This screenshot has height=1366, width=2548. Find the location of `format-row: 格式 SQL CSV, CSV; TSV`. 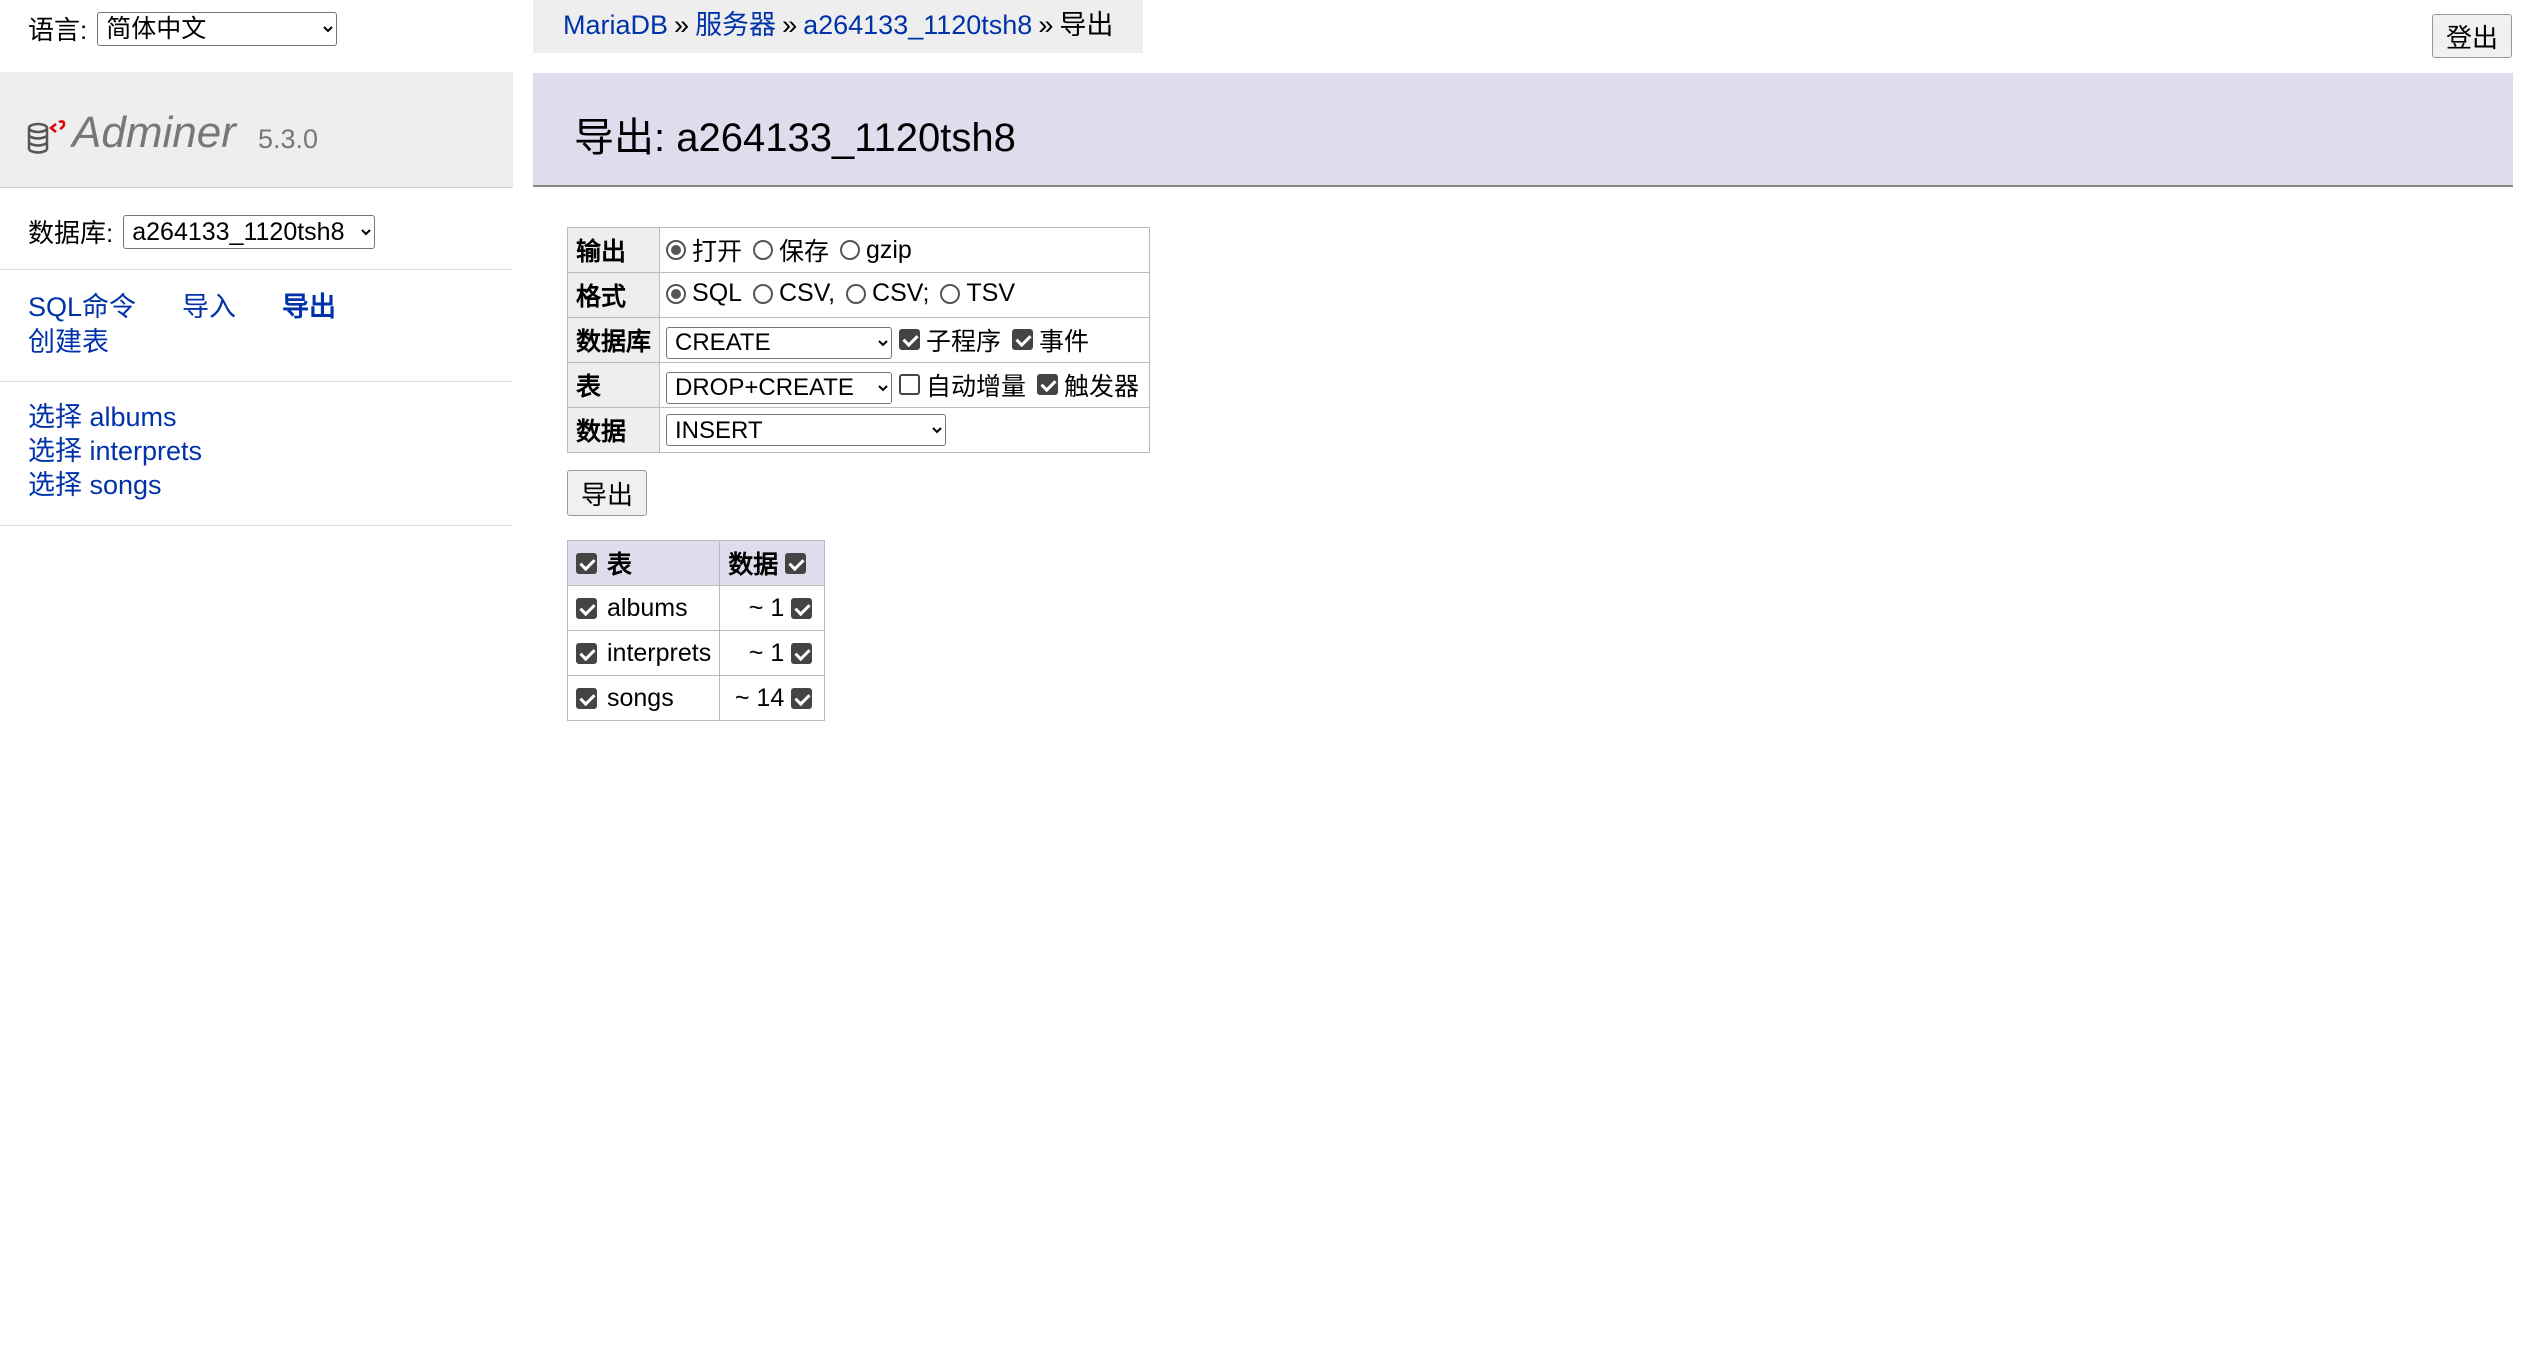

format-row: 格式 SQL CSV, CSV; TSV is located at coordinates (858, 295).